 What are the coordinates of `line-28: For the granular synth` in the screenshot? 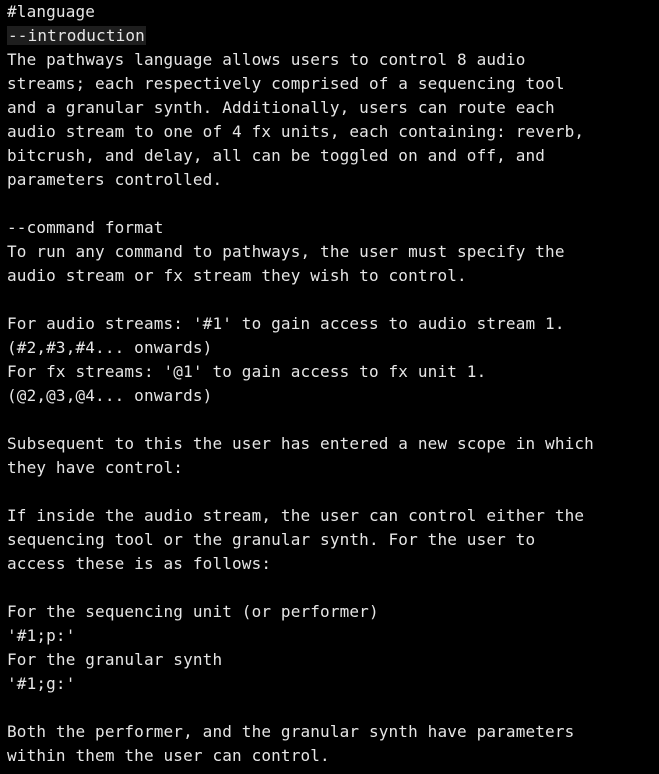 It's located at (115, 659).